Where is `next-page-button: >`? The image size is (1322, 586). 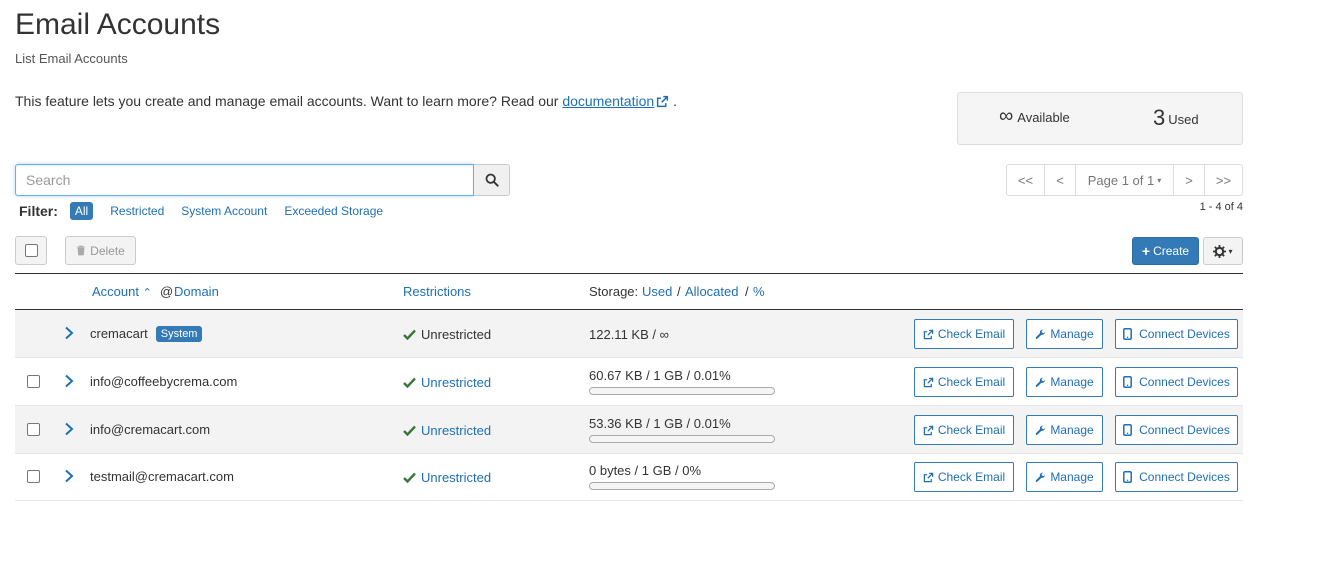 next-page-button: > is located at coordinates (1188, 180).